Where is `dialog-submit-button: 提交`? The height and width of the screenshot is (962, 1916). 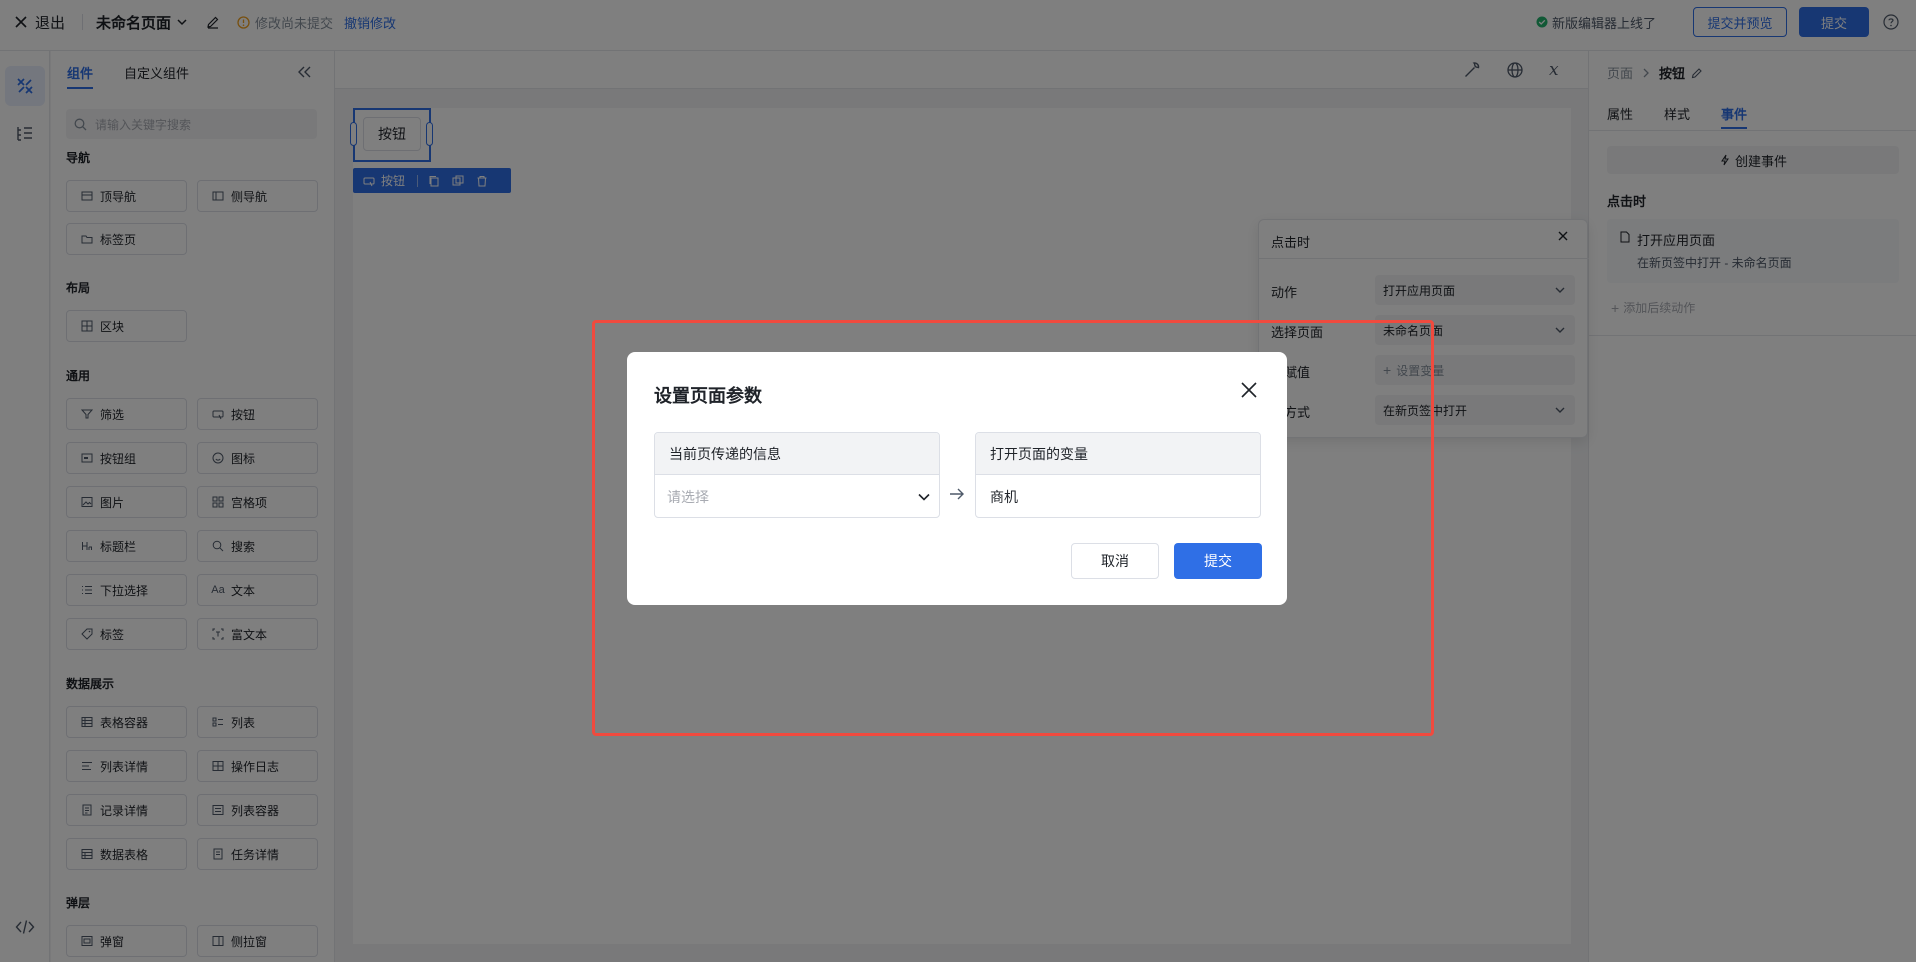
dialog-submit-button: 提交 is located at coordinates (1218, 561).